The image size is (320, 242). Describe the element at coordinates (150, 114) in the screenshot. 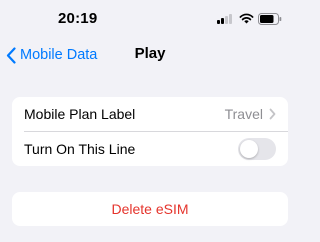

I see `mobile-plan-label-row: Mobile Plan Label Travel` at that location.